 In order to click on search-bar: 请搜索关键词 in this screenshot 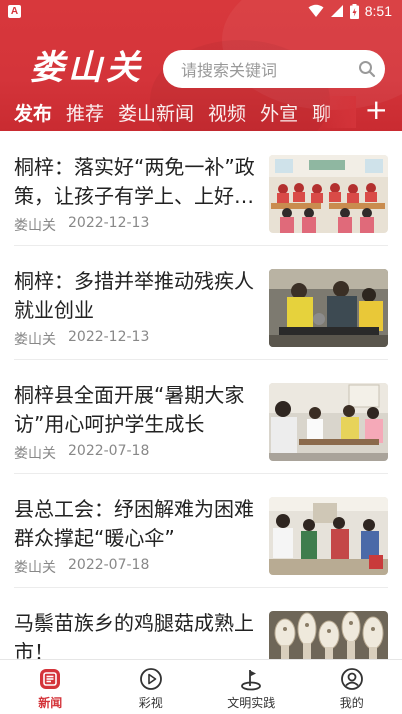, I will do `click(274, 69)`.